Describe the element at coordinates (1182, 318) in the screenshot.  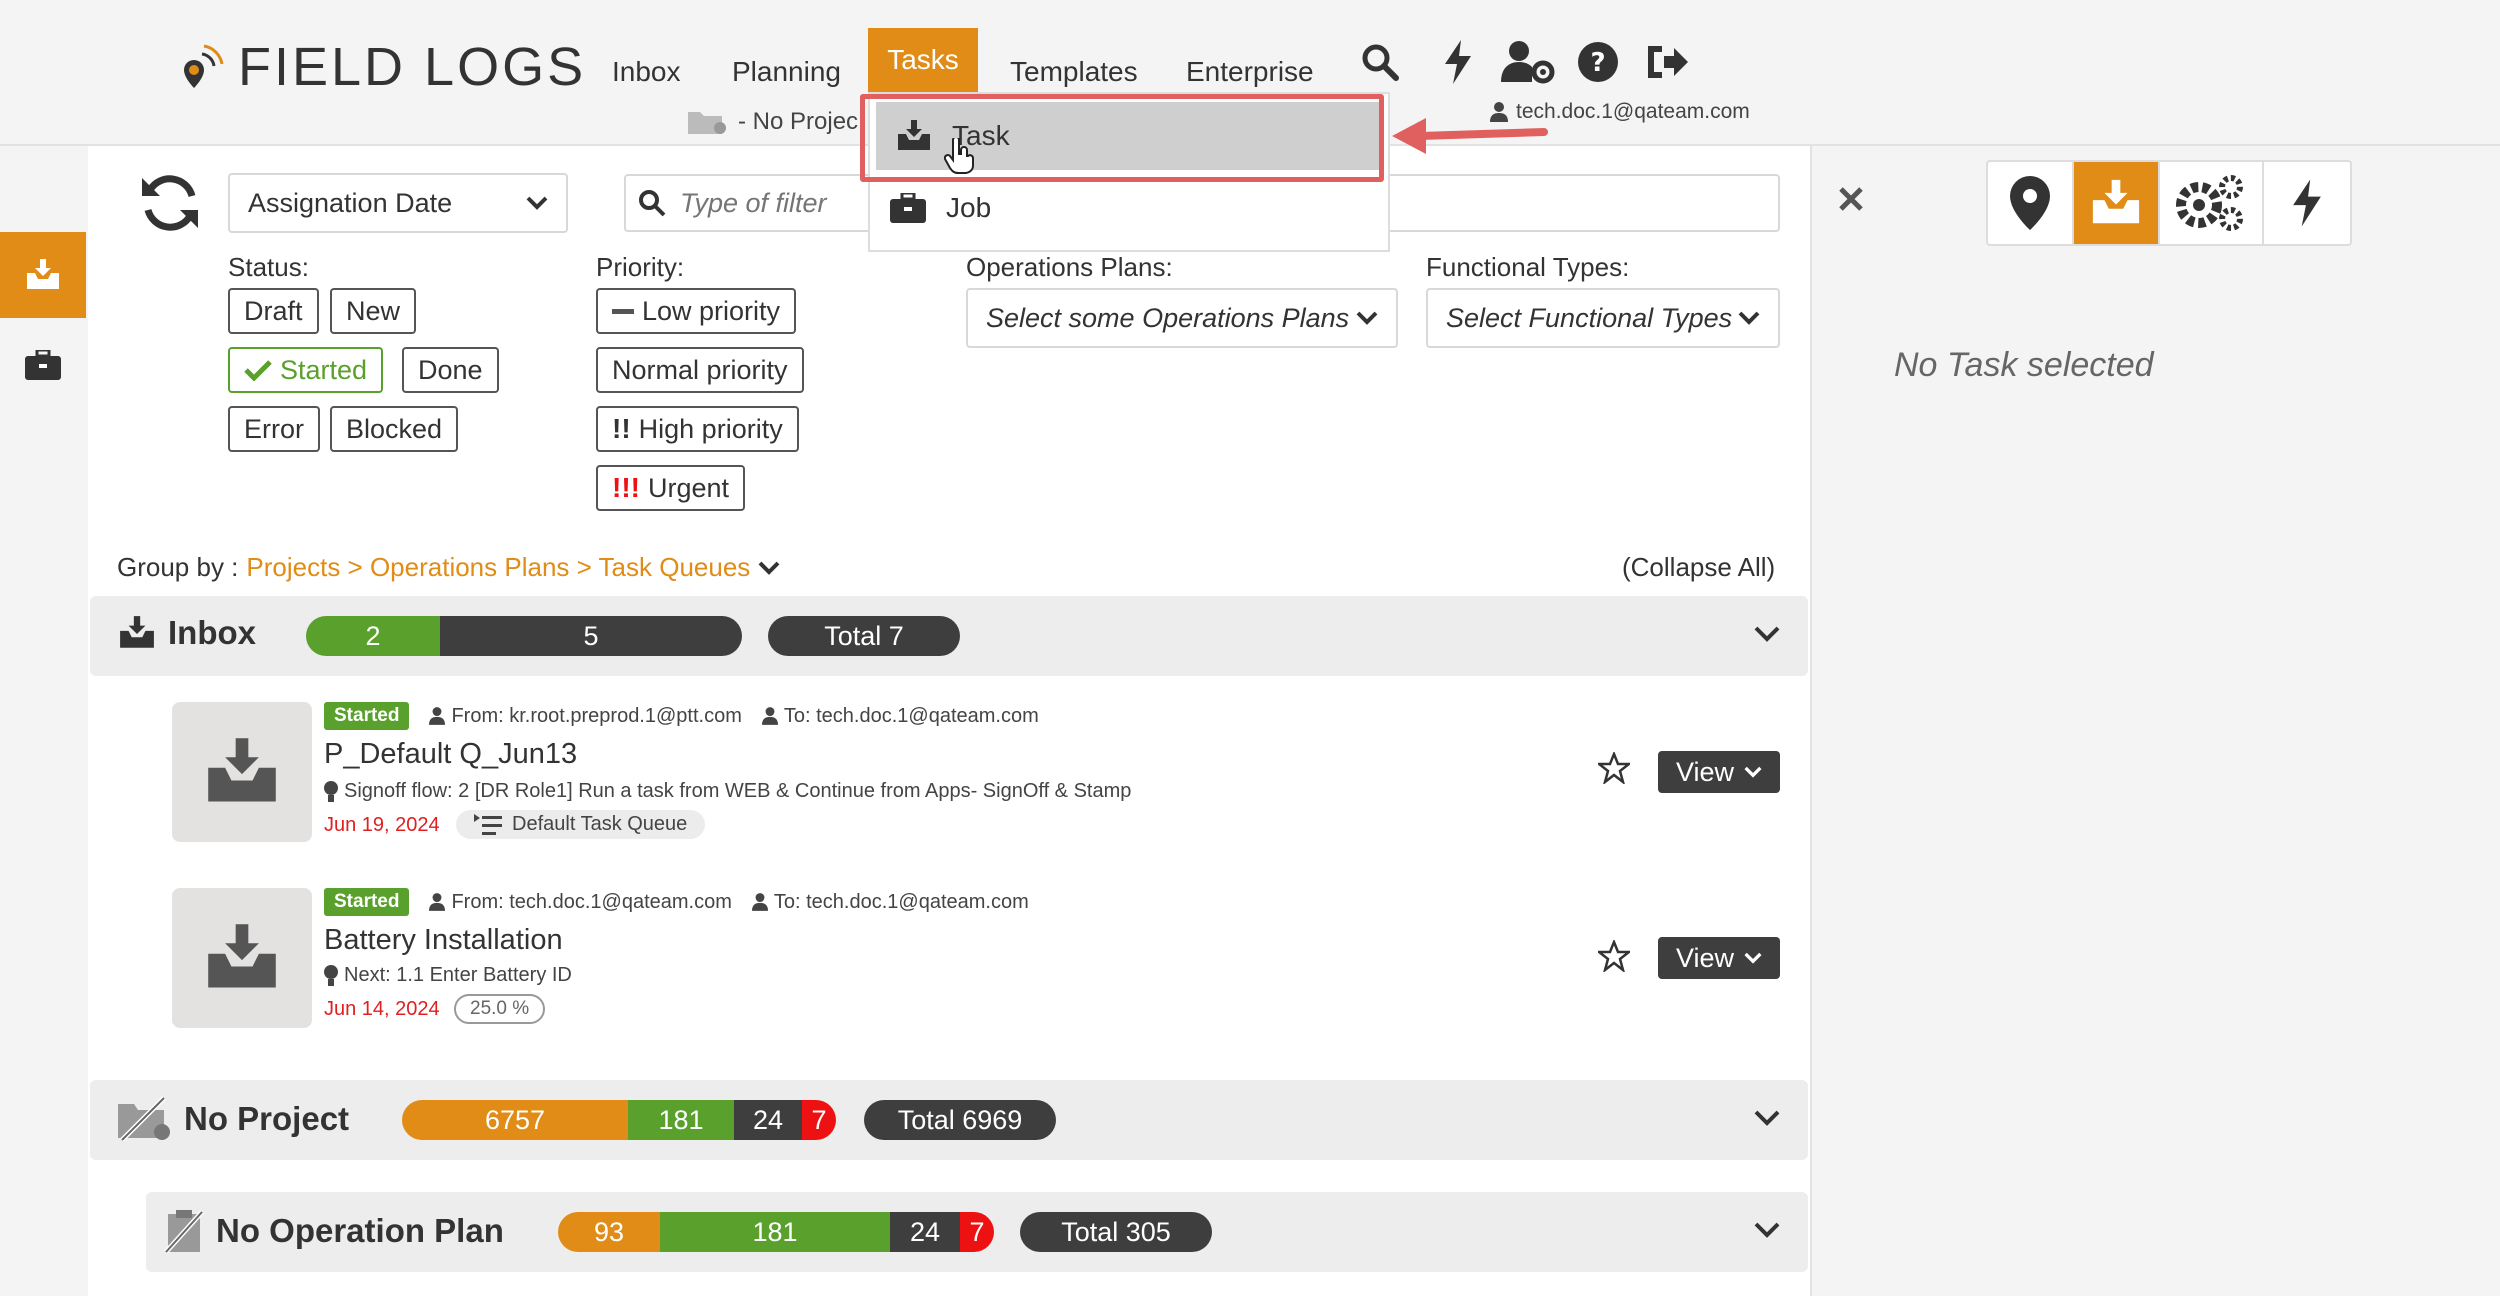
I see `ops-plans-select: Select some Operations Plans` at that location.